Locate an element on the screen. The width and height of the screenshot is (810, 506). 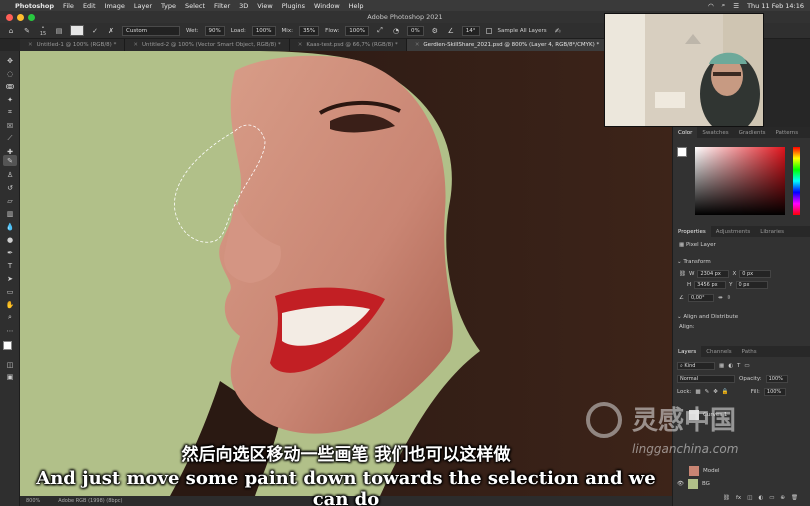
menu-select: Select is located at coordinates (195, 6).